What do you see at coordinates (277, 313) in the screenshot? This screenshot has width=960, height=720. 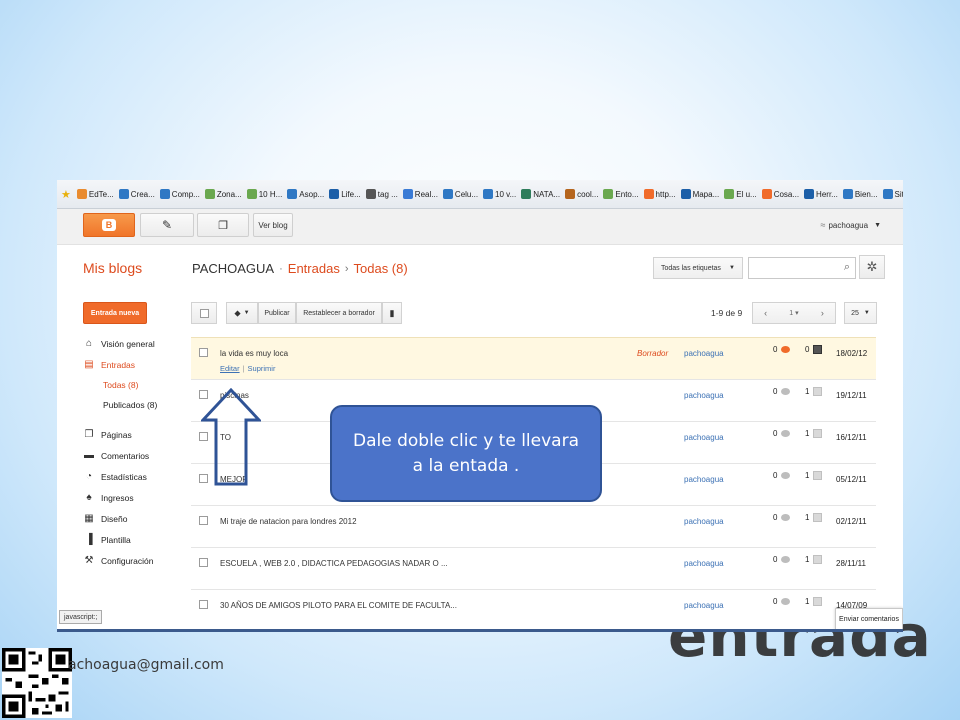 I see `publish-button: Publicar` at bounding box center [277, 313].